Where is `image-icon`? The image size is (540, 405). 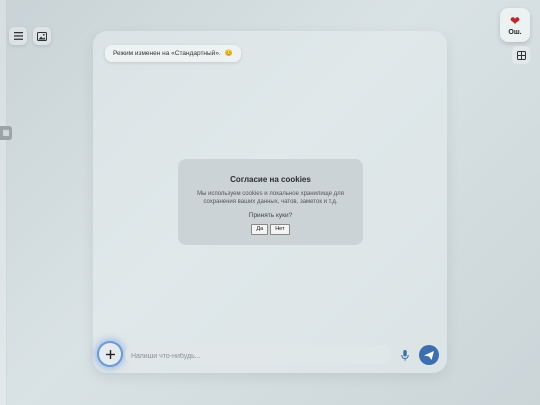
image-icon is located at coordinates (42, 36).